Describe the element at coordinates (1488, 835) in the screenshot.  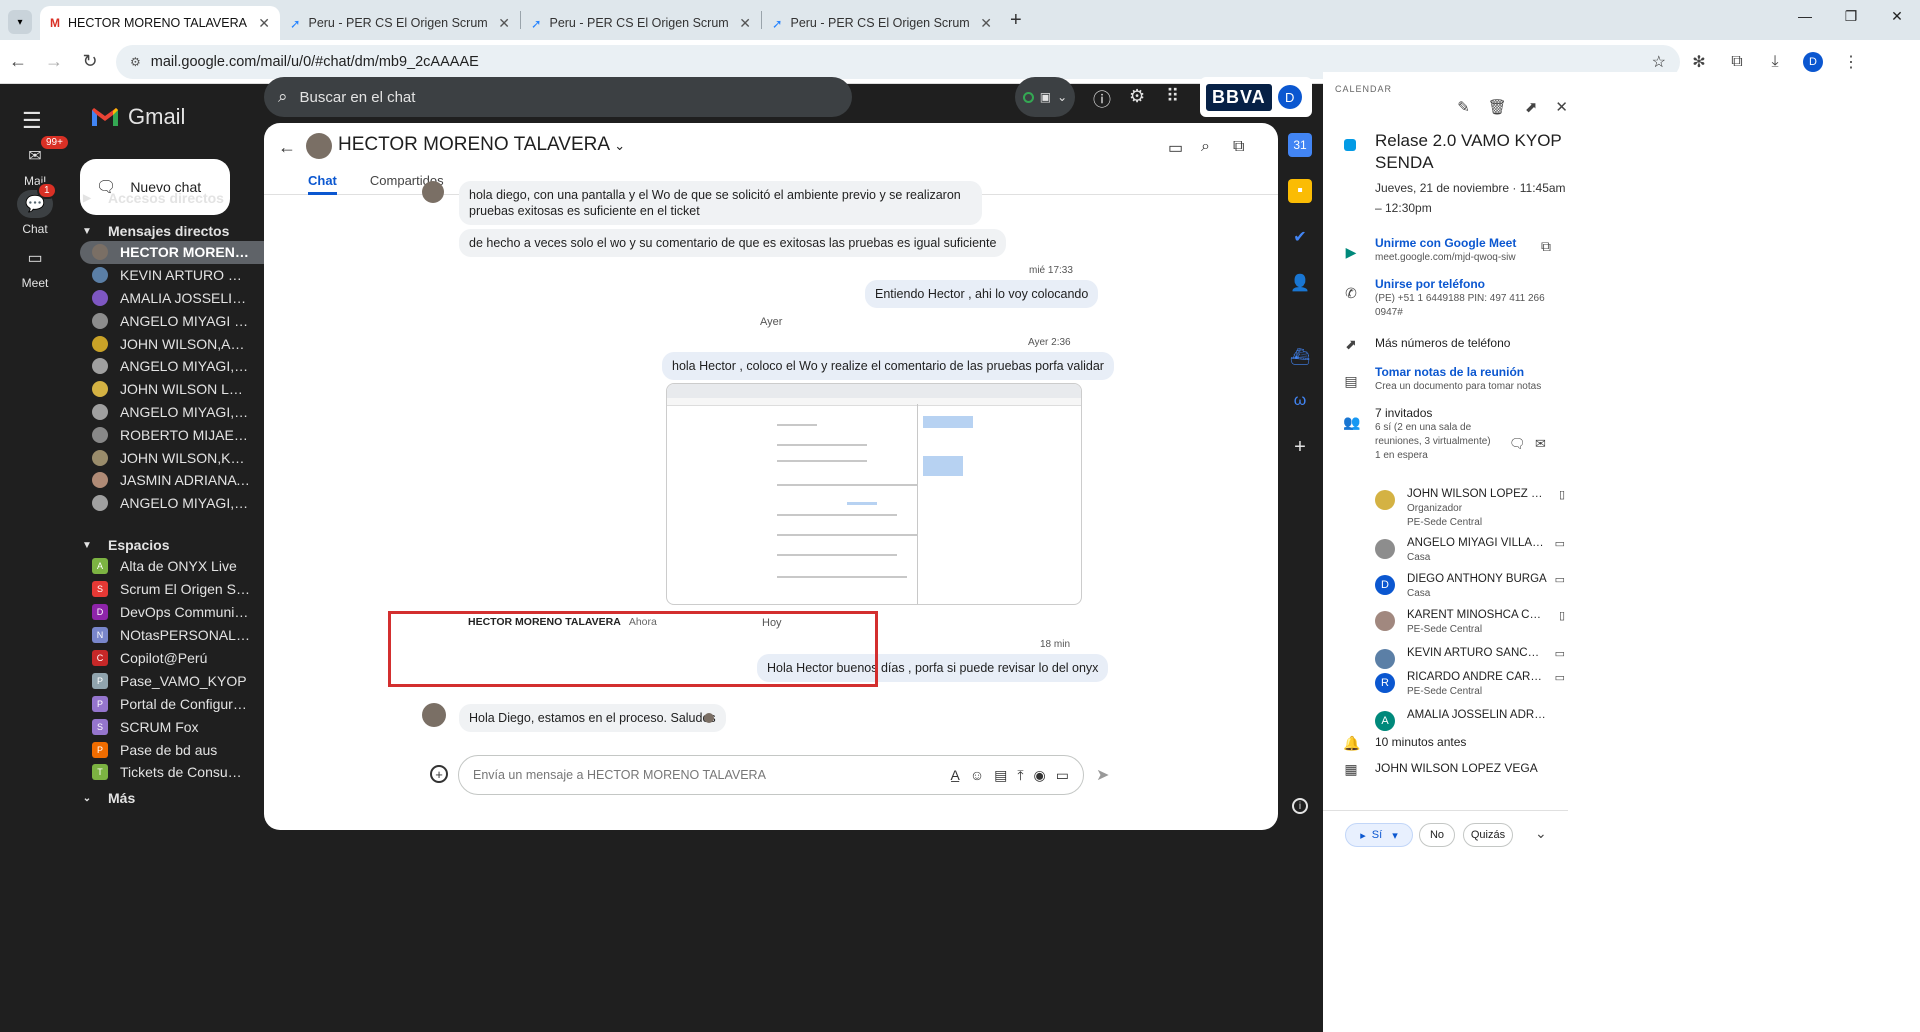
I see `rsvp-maybe-button: Quizás` at that location.